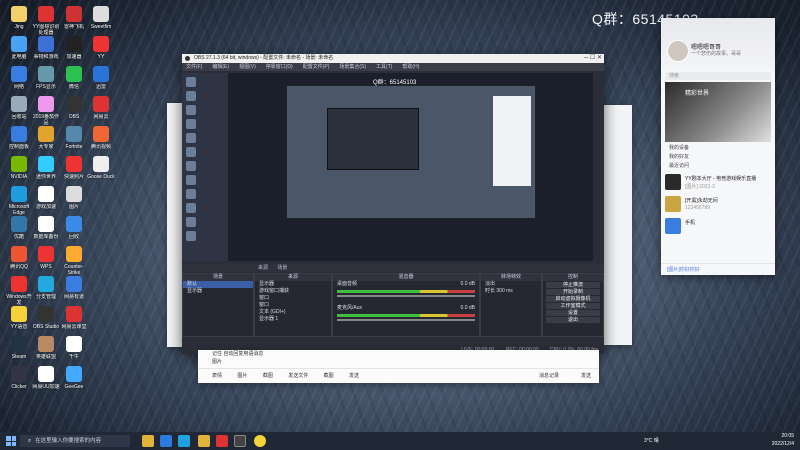 The width and height of the screenshot is (800, 450). Describe the element at coordinates (19, 381) in the screenshot. I see `desktop-icon: Clicker` at that location.